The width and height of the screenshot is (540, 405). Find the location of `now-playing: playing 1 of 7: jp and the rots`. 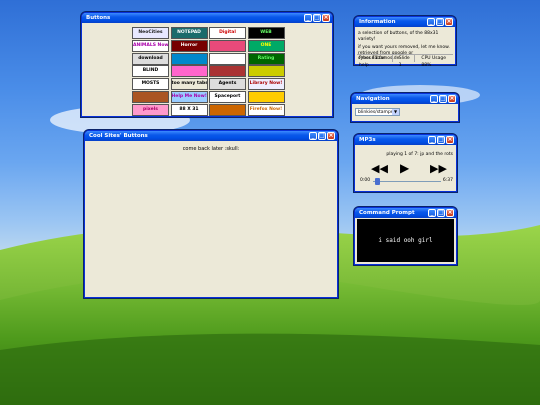

now-playing: playing 1 of 7: jp and the rots is located at coordinates (419, 154).